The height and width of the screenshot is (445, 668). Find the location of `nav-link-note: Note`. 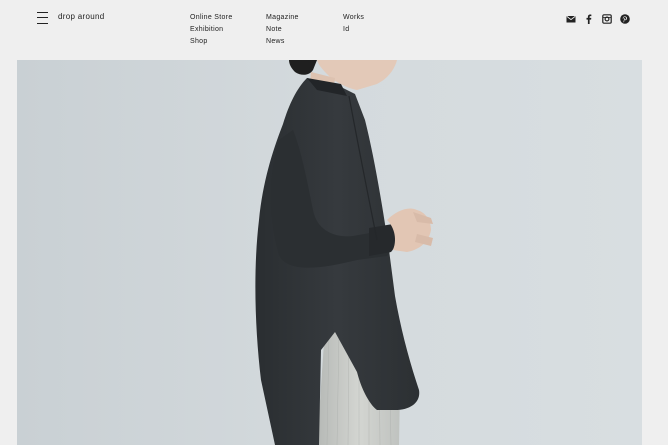

nav-link-note: Note is located at coordinates (282, 30).